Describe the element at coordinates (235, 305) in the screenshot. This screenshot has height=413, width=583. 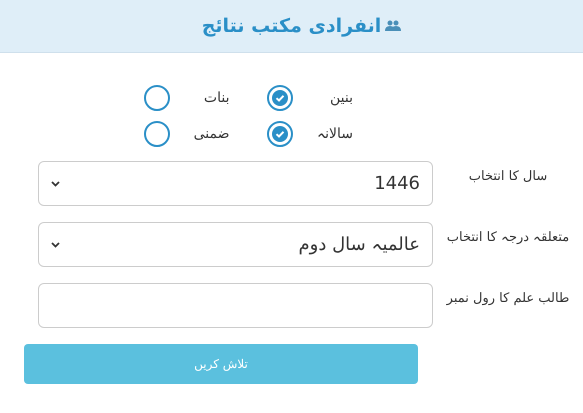
I see `input-field` at that location.